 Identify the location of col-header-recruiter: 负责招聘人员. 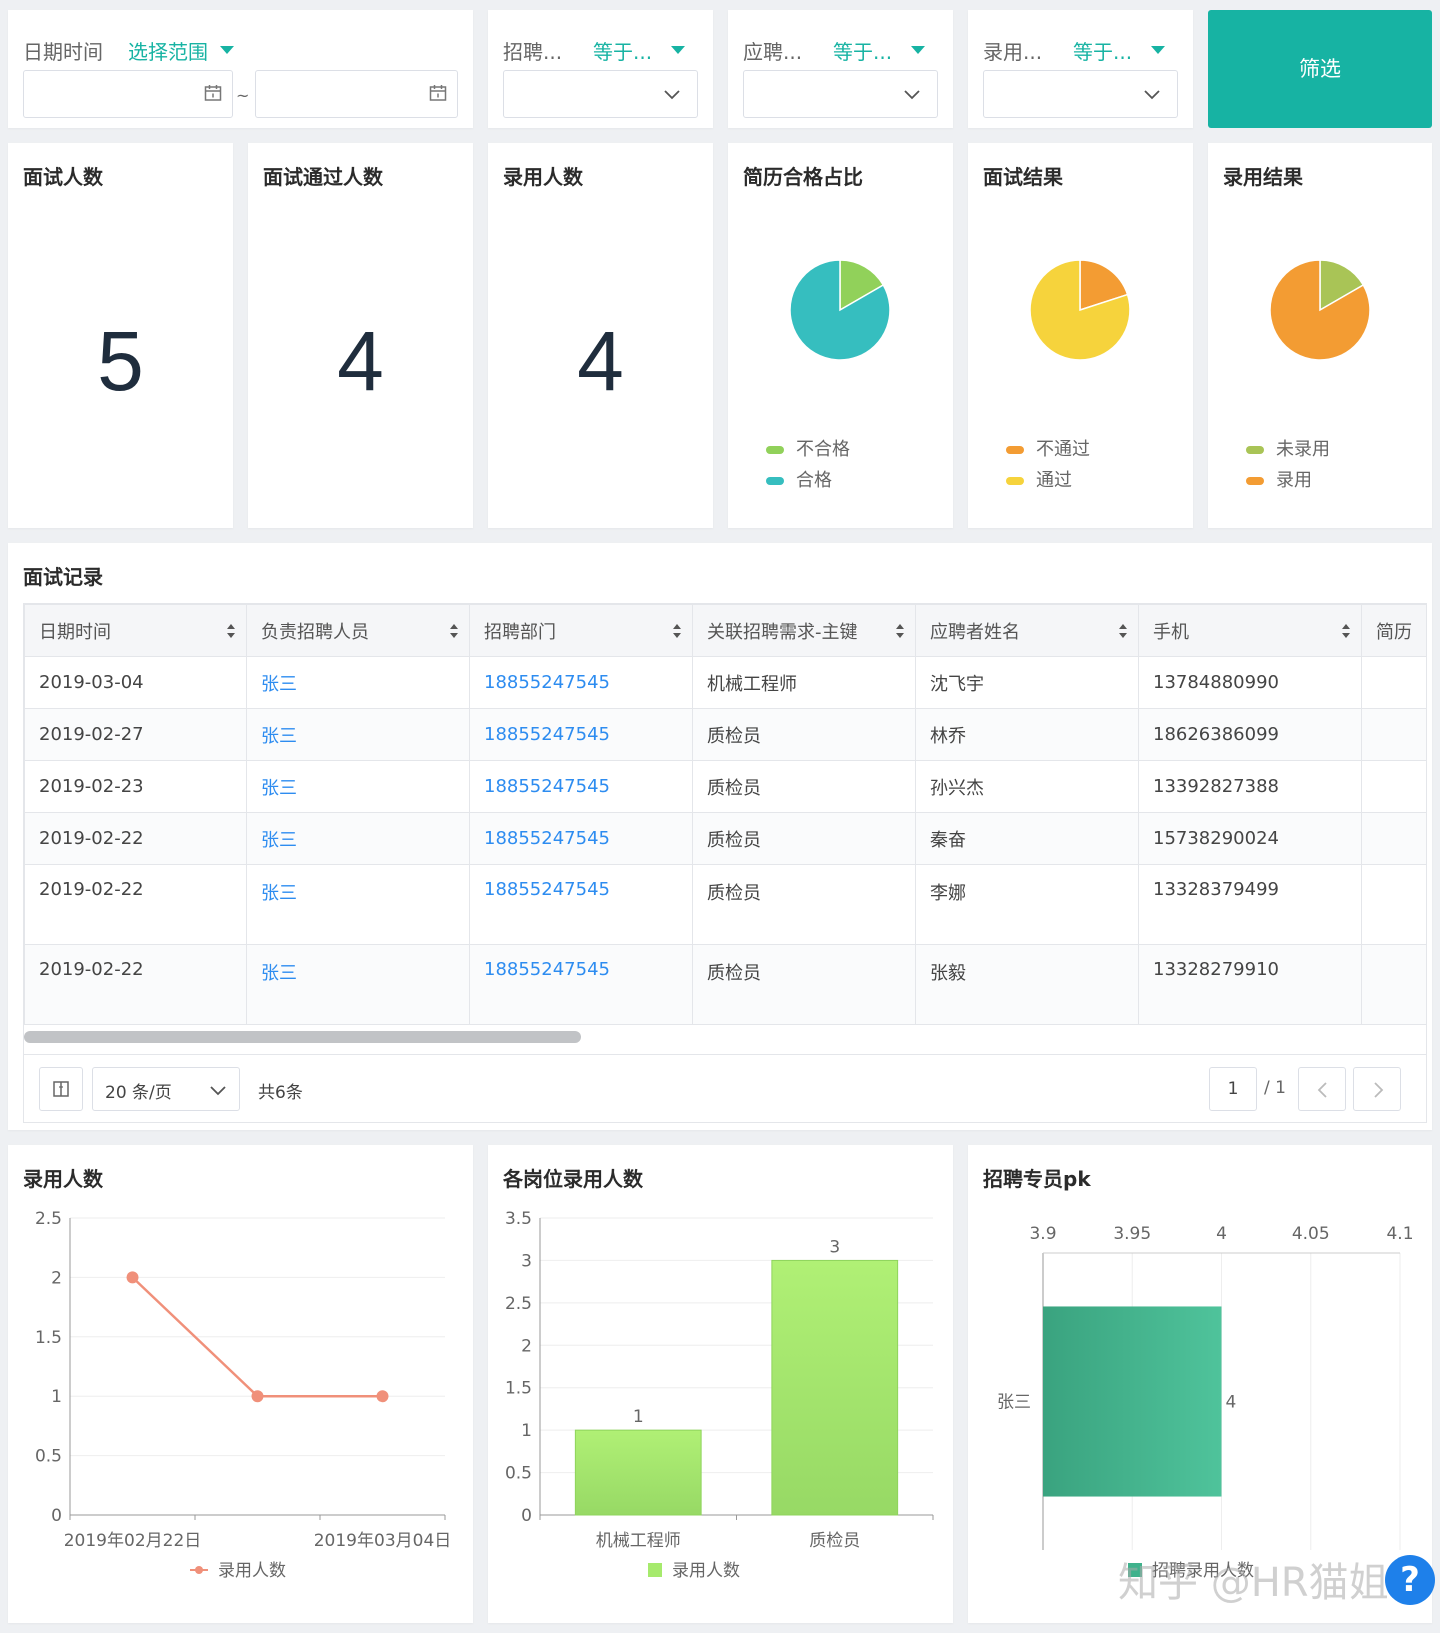
(358, 630).